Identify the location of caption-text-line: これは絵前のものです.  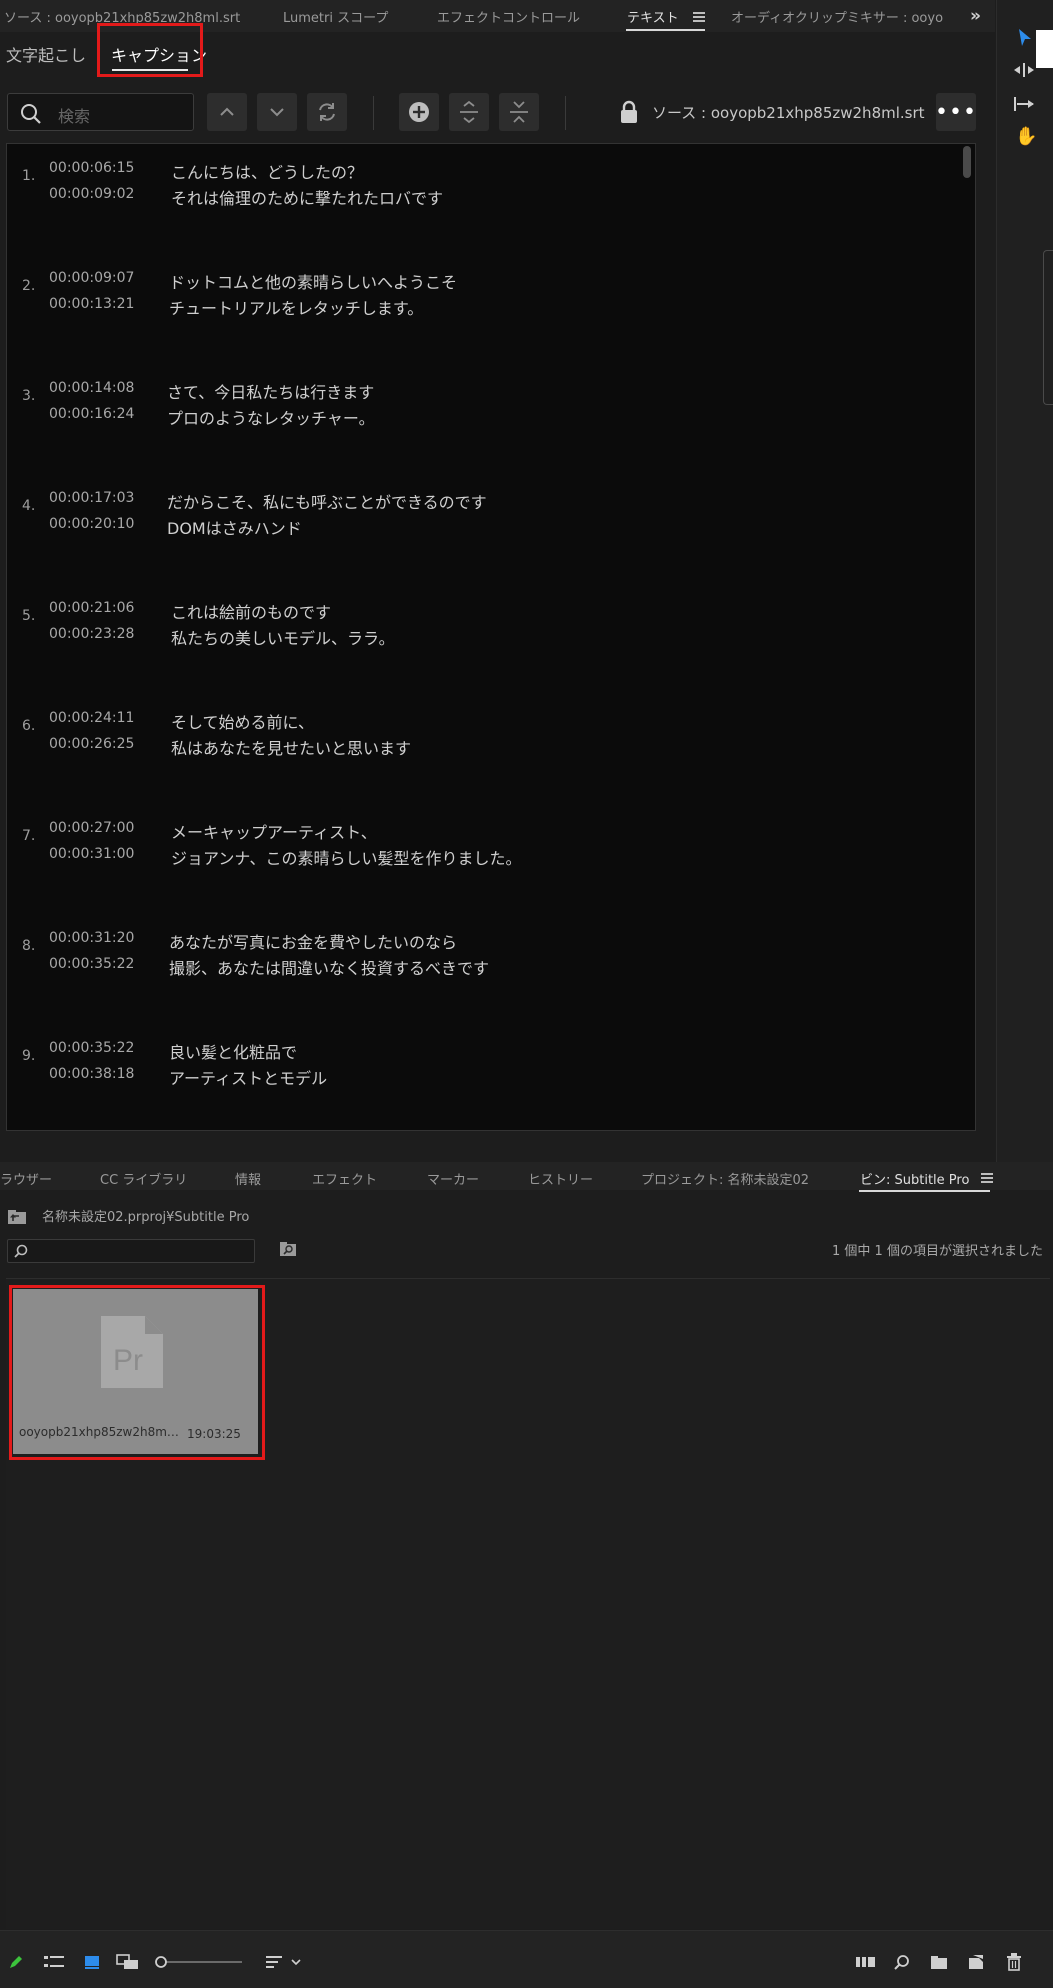
(251, 611).